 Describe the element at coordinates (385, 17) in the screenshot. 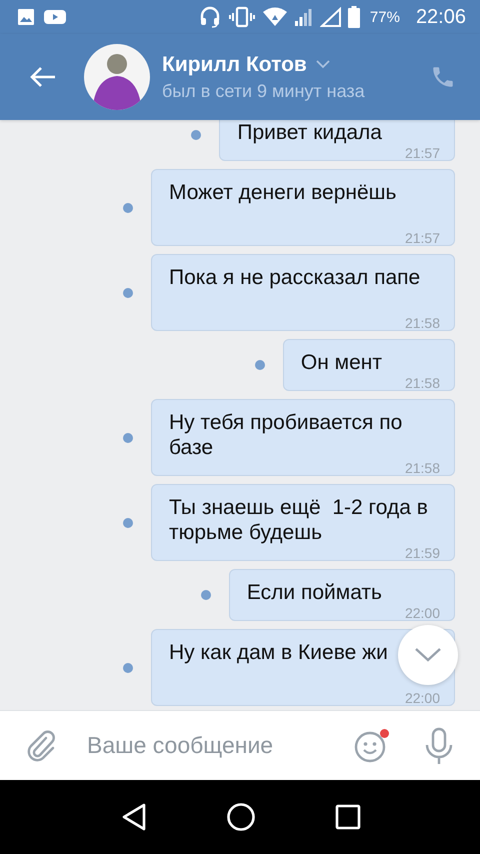

I see `battery-level: 77%` at that location.